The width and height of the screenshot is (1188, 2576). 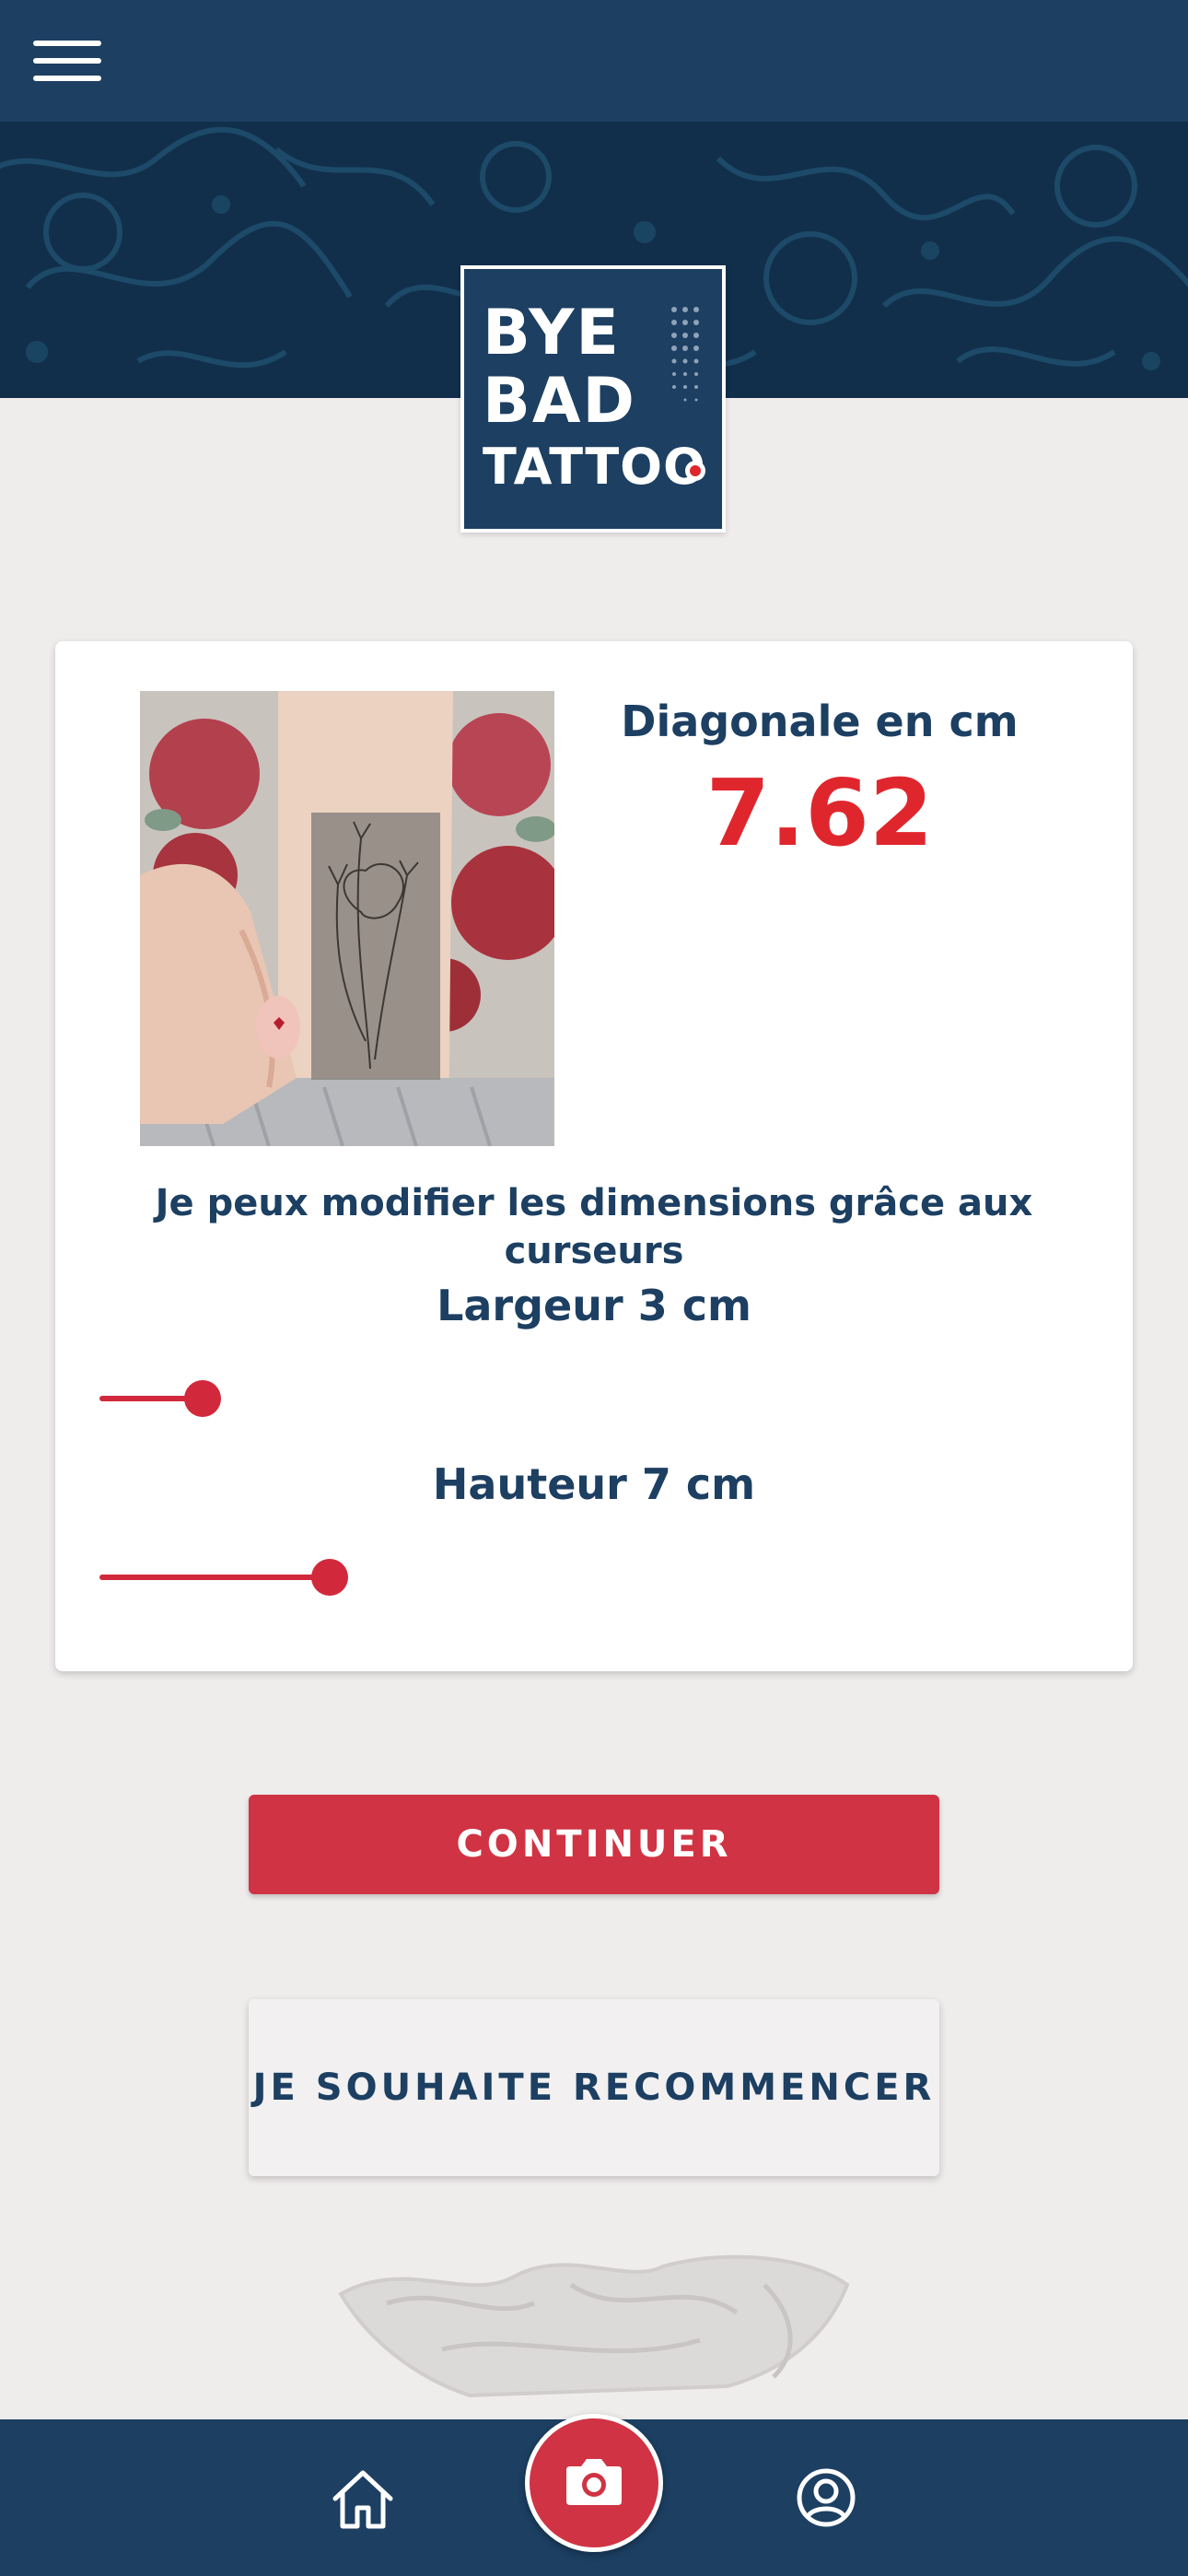 What do you see at coordinates (820, 721) in the screenshot?
I see `diagonal-label: Diagonale en cm` at bounding box center [820, 721].